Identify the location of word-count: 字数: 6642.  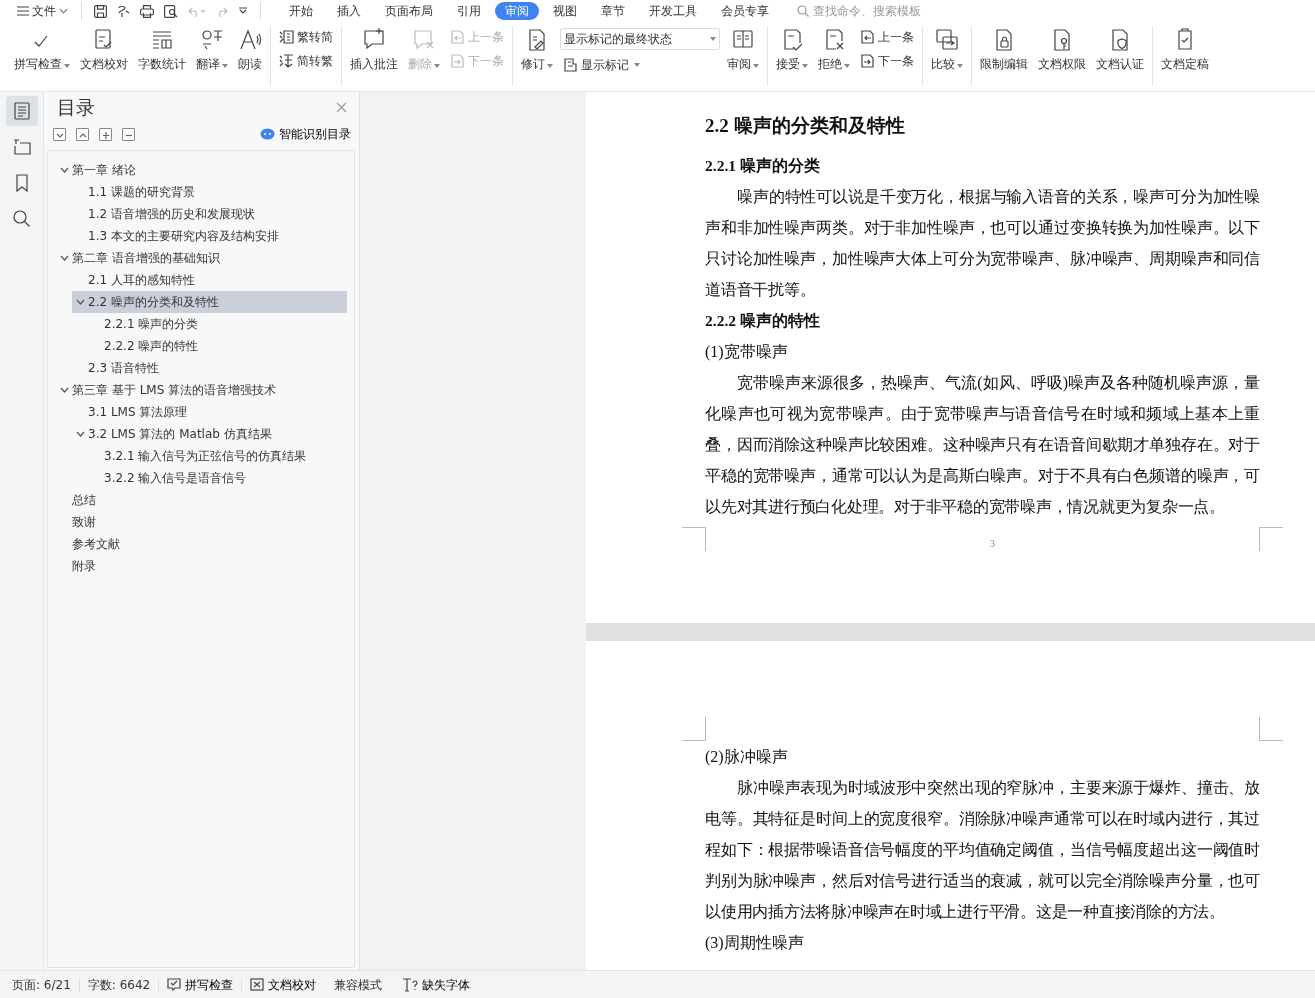
(118, 984).